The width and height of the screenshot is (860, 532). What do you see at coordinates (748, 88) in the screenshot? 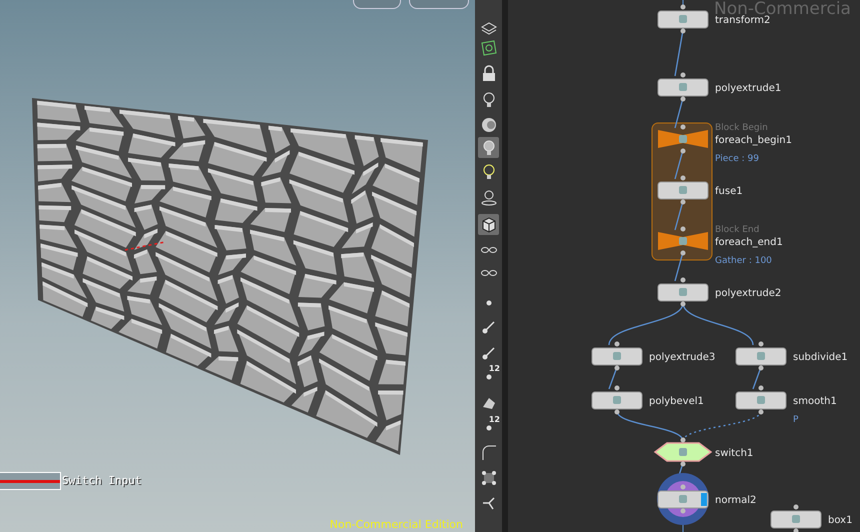
I see `node-name: polyextrude1` at bounding box center [748, 88].